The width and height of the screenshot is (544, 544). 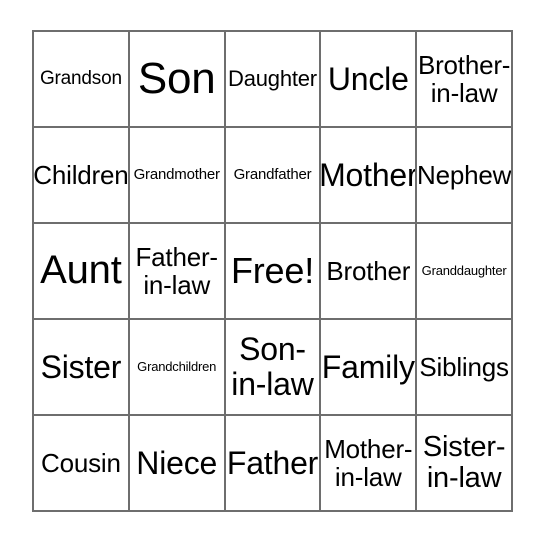 I want to click on bingo-cell-label: Grandson, so click(x=80, y=78).